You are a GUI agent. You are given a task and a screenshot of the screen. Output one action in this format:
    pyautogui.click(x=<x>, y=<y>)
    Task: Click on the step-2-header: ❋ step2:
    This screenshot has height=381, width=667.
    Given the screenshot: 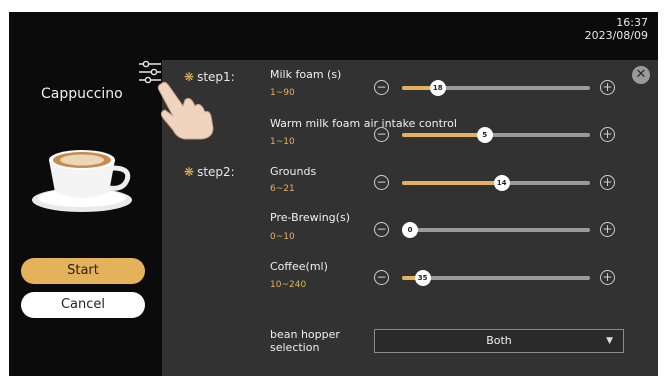 What is the action you would take?
    pyautogui.click(x=209, y=172)
    